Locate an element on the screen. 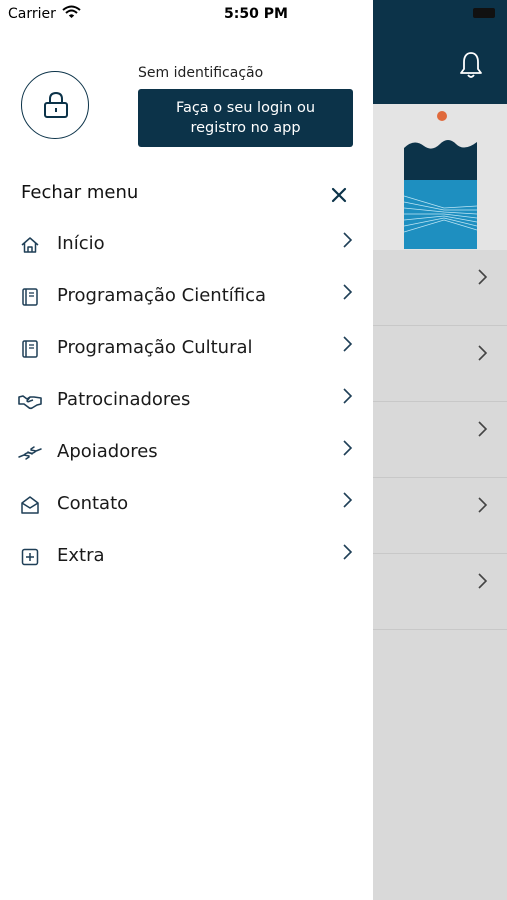 The width and height of the screenshot is (507, 900). menu-item-patrocinadores: Patrocinadores is located at coordinates (186, 402).